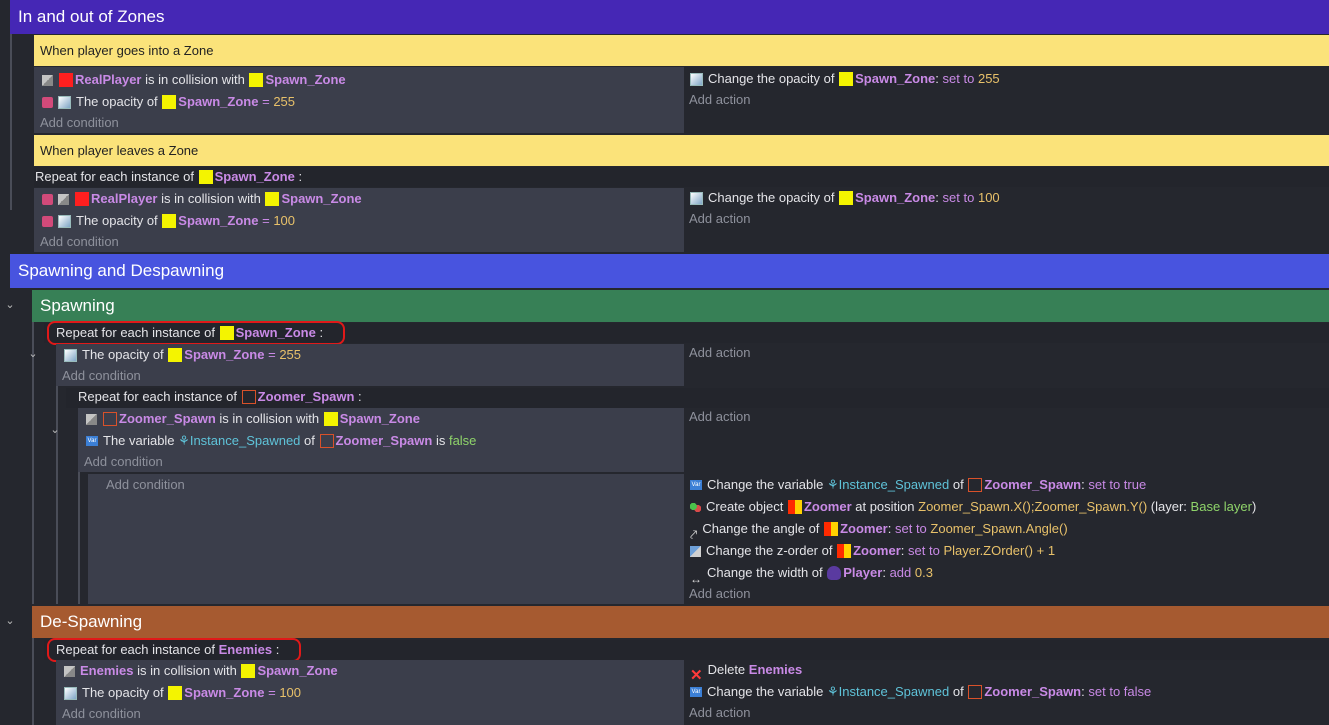  What do you see at coordinates (681, 150) in the screenshot?
I see `comment-leaves-zone: When player leaves a Zone` at bounding box center [681, 150].